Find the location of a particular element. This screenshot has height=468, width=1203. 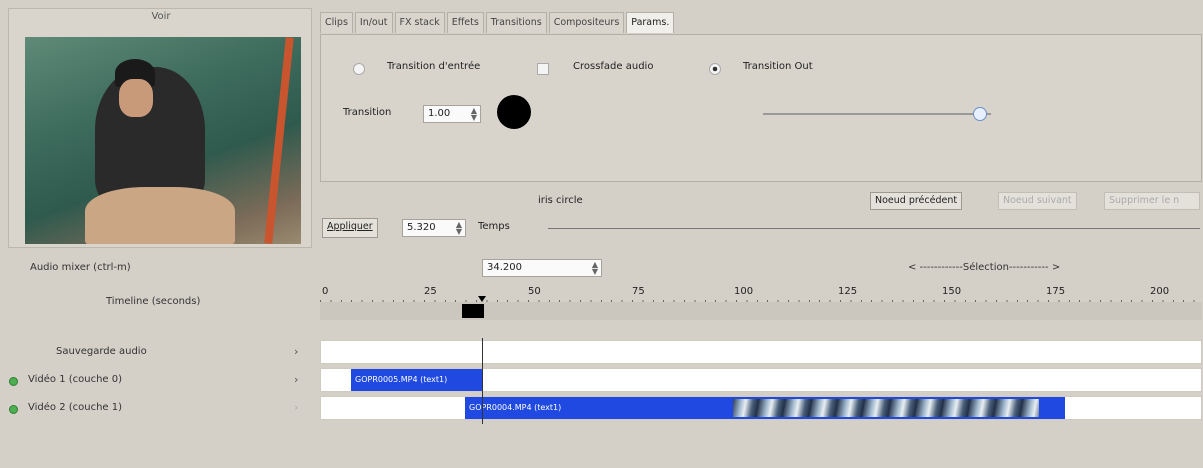

tab-clips: Clips is located at coordinates (336, 22).